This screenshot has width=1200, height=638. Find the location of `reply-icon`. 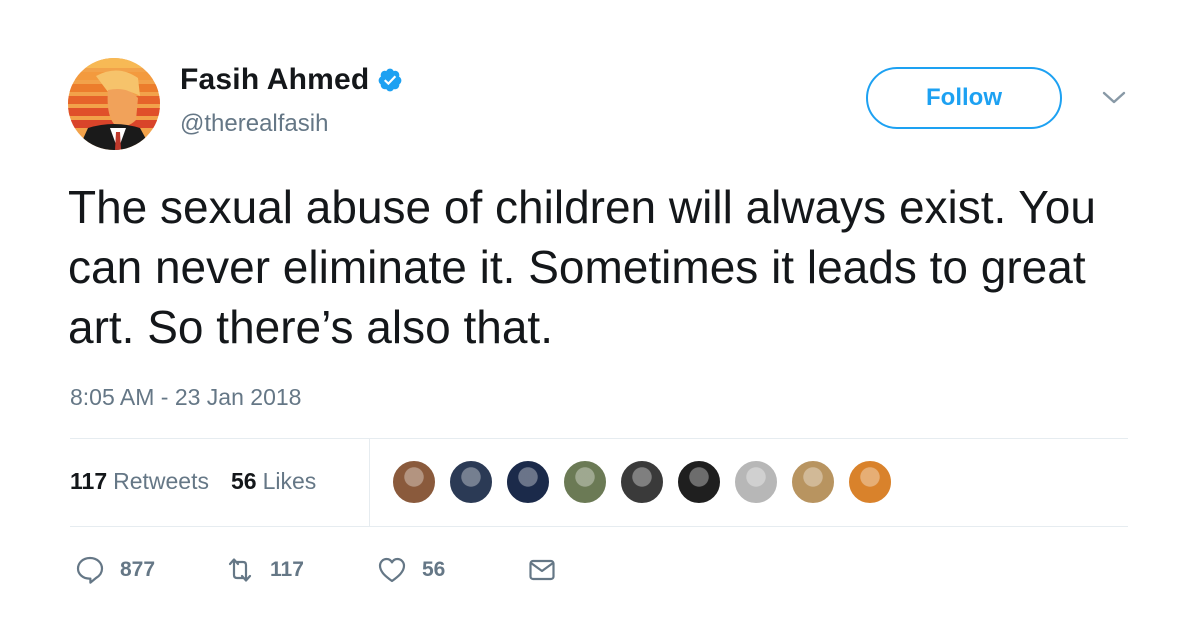

reply-icon is located at coordinates (90, 570).